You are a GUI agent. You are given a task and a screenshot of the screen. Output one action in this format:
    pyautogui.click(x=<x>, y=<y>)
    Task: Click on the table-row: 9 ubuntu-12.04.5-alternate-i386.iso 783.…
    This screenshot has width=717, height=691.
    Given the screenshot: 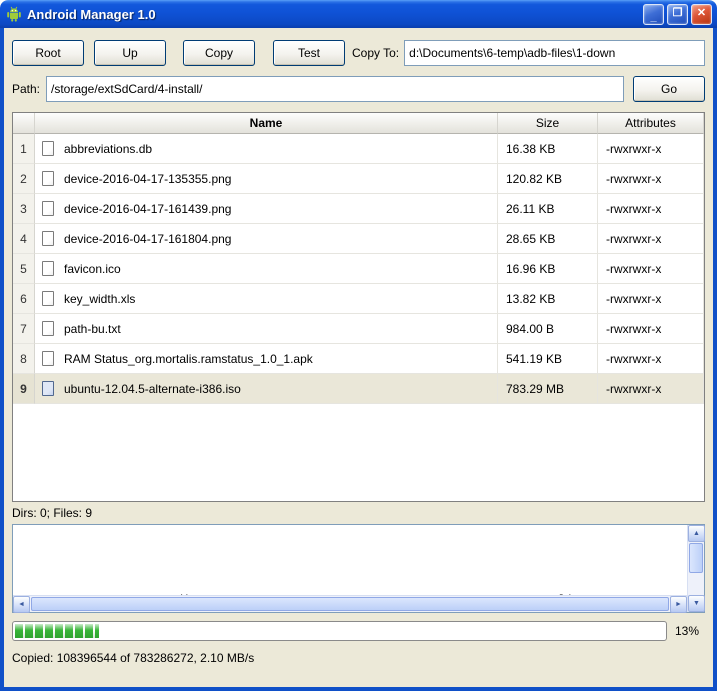 What is the action you would take?
    pyautogui.click(x=358, y=389)
    